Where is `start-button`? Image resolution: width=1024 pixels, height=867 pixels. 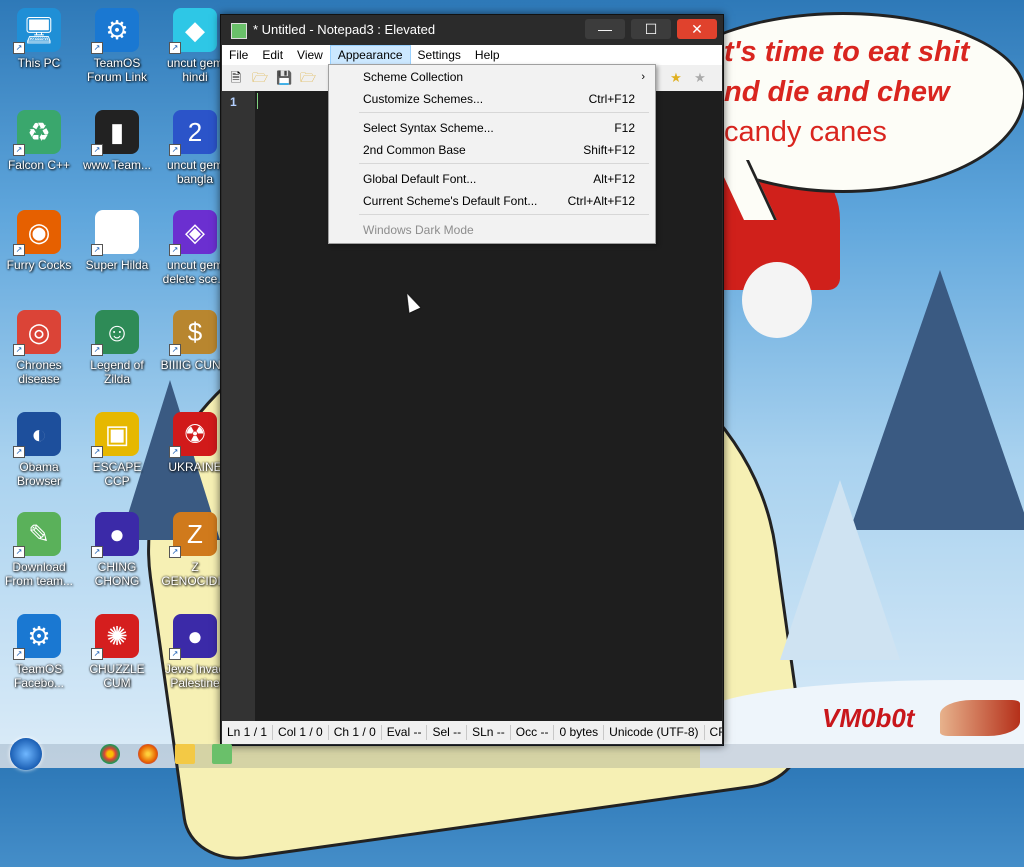
start-button is located at coordinates (26, 754).